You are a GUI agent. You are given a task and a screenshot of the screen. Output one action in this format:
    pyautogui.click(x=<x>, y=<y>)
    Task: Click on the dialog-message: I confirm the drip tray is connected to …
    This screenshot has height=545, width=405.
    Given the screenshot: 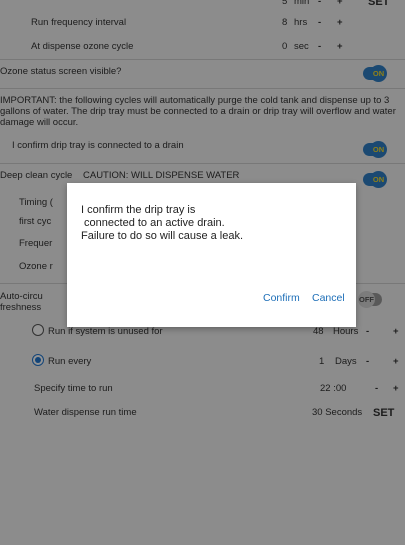 What is the action you would take?
    pyautogui.click(x=162, y=223)
    